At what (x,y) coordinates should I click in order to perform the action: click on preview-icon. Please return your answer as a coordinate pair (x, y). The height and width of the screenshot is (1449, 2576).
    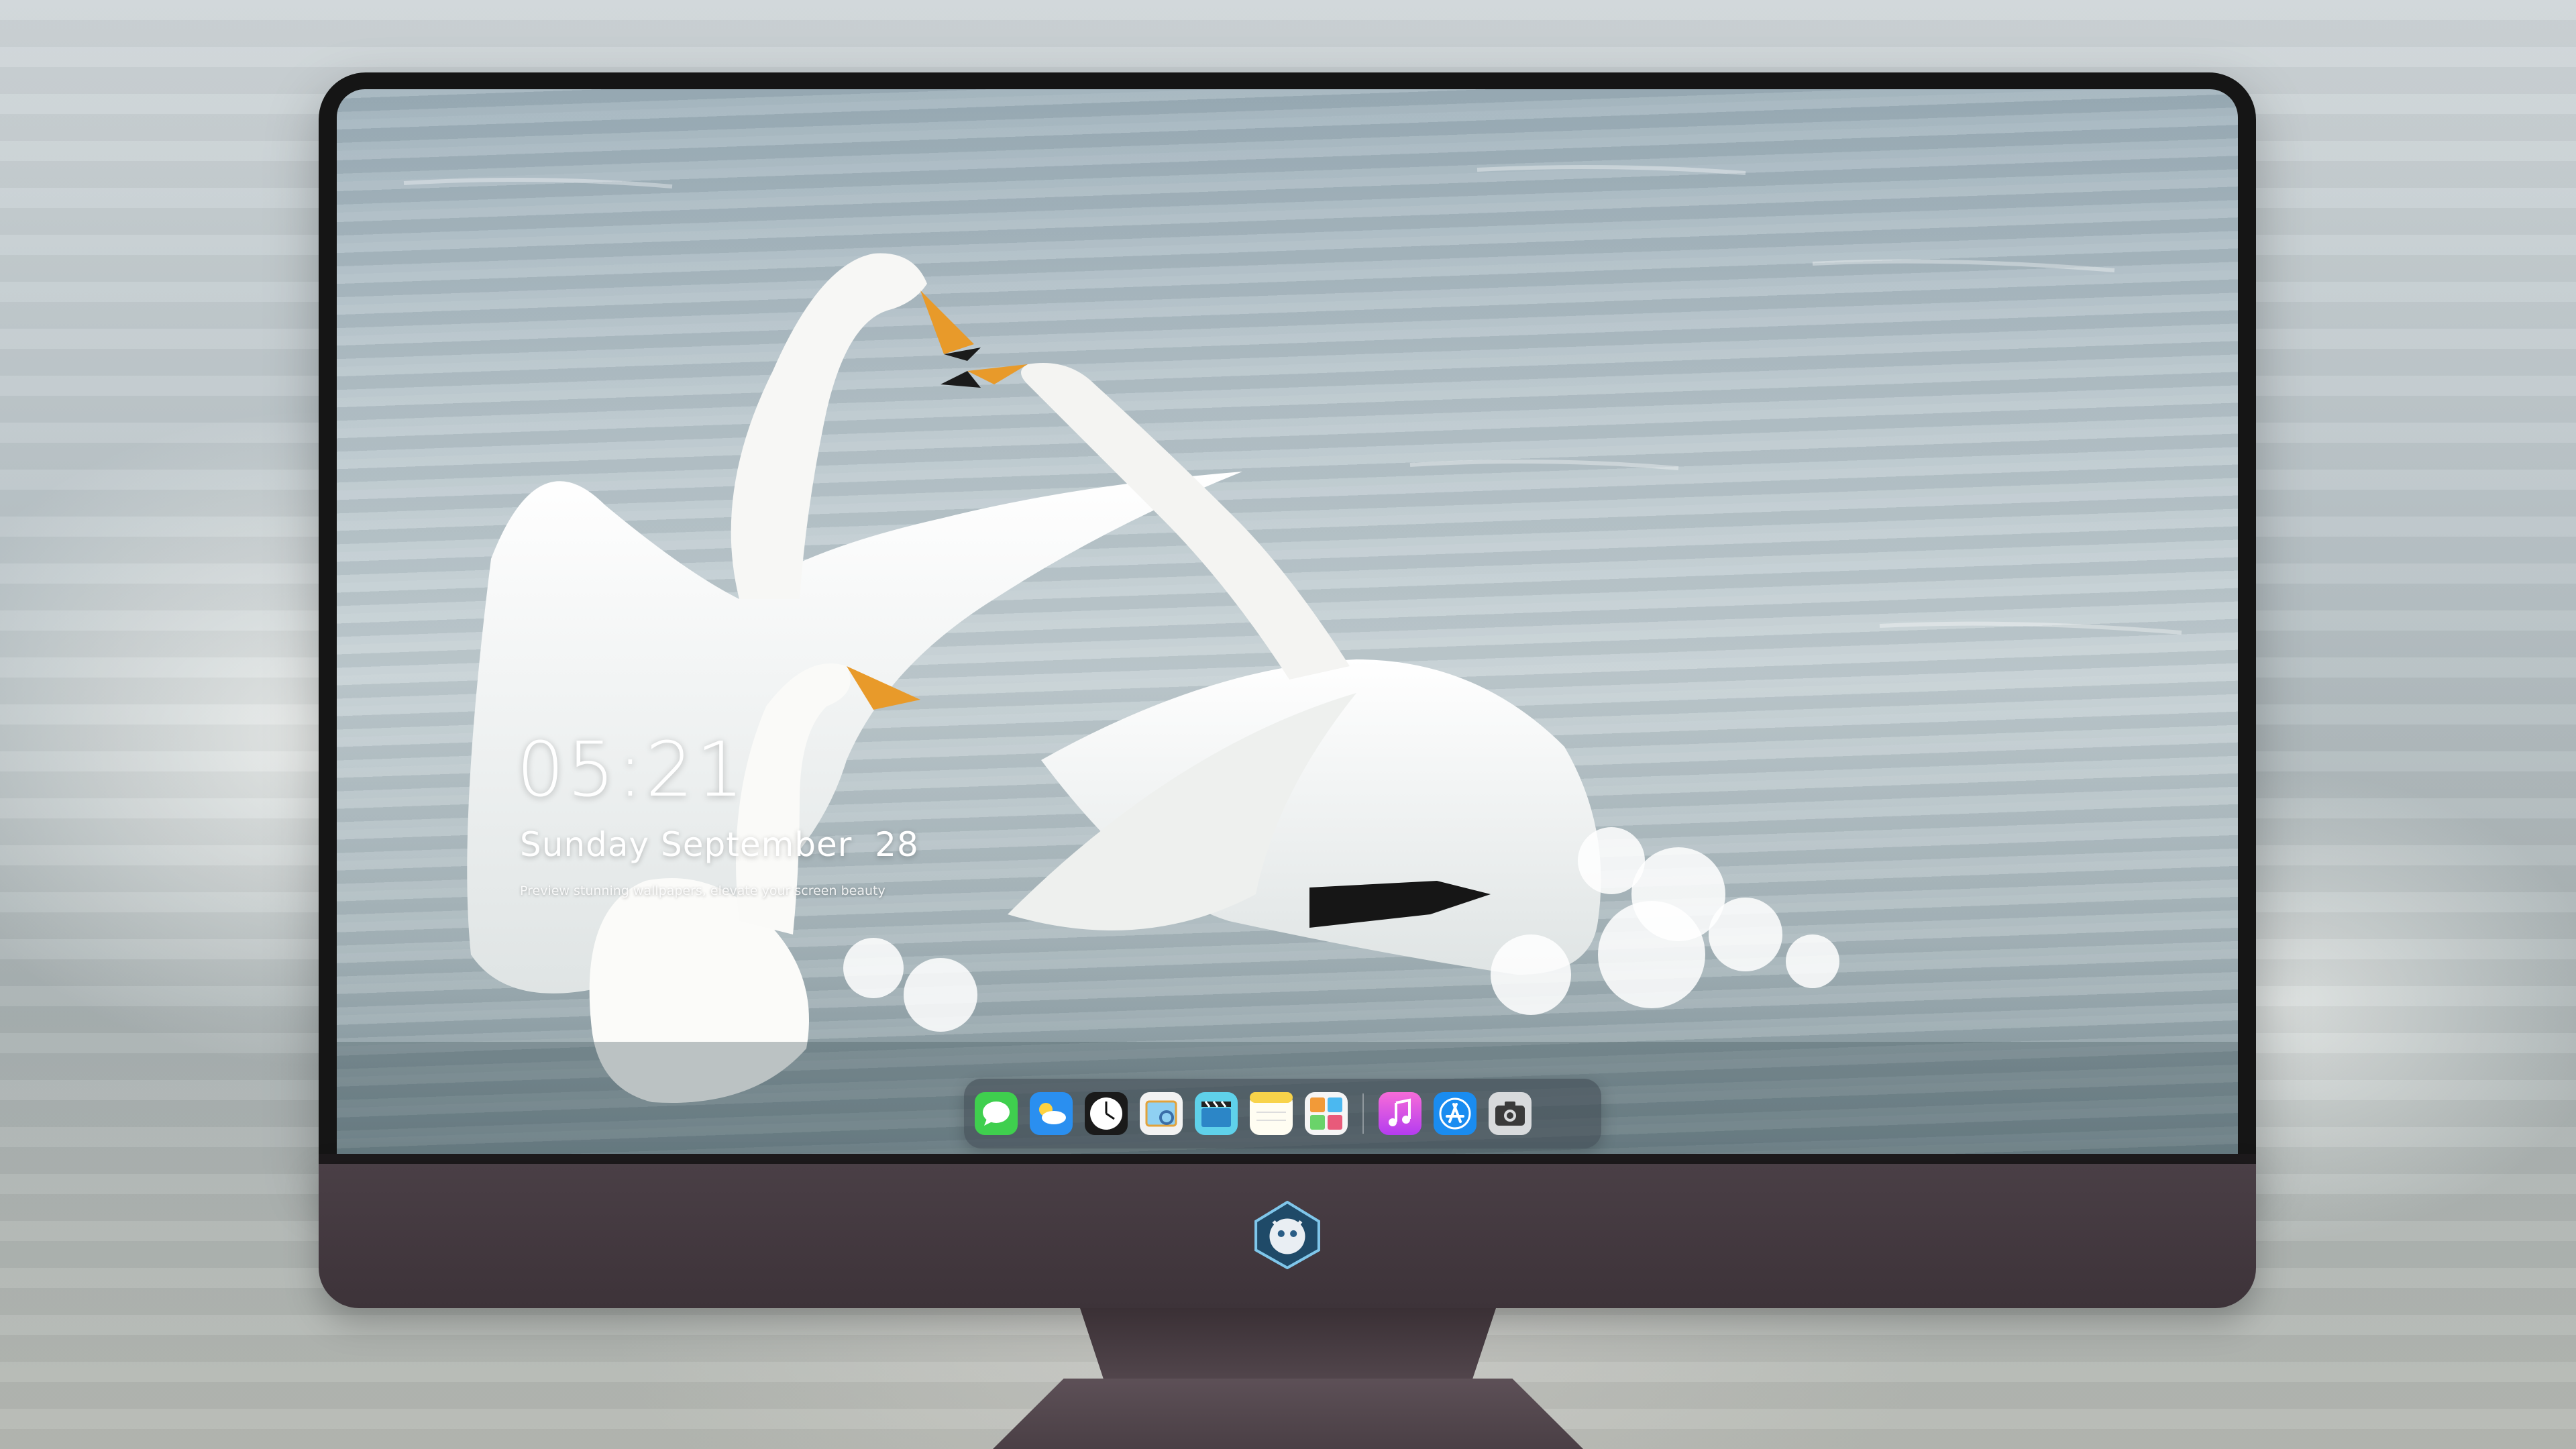
    Looking at the image, I should click on (1161, 1113).